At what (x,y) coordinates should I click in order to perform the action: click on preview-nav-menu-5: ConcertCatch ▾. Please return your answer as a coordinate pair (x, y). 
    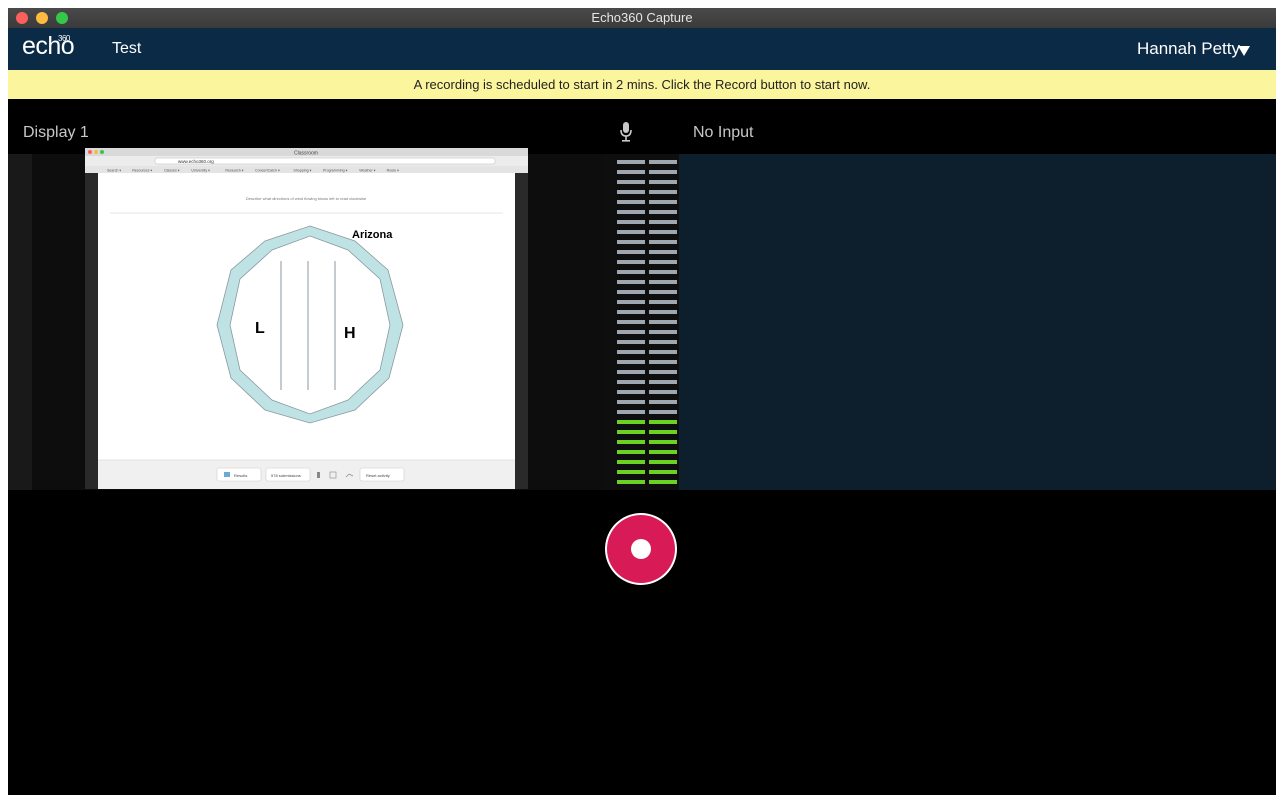
    Looking at the image, I should click on (267, 171).